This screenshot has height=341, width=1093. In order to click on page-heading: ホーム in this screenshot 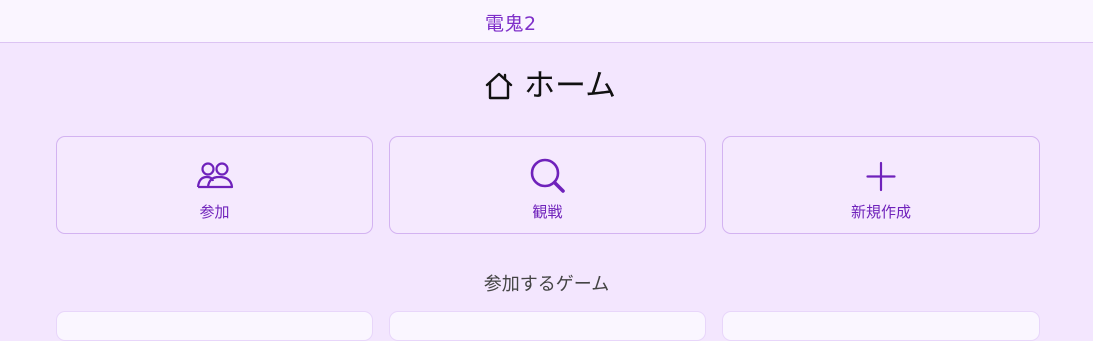, I will do `click(550, 86)`.